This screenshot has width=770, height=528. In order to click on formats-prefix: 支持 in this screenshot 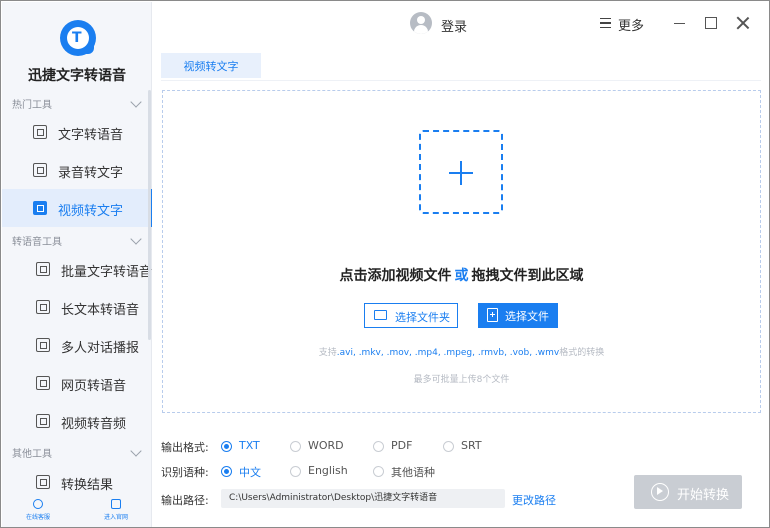, I will do `click(327, 353)`.